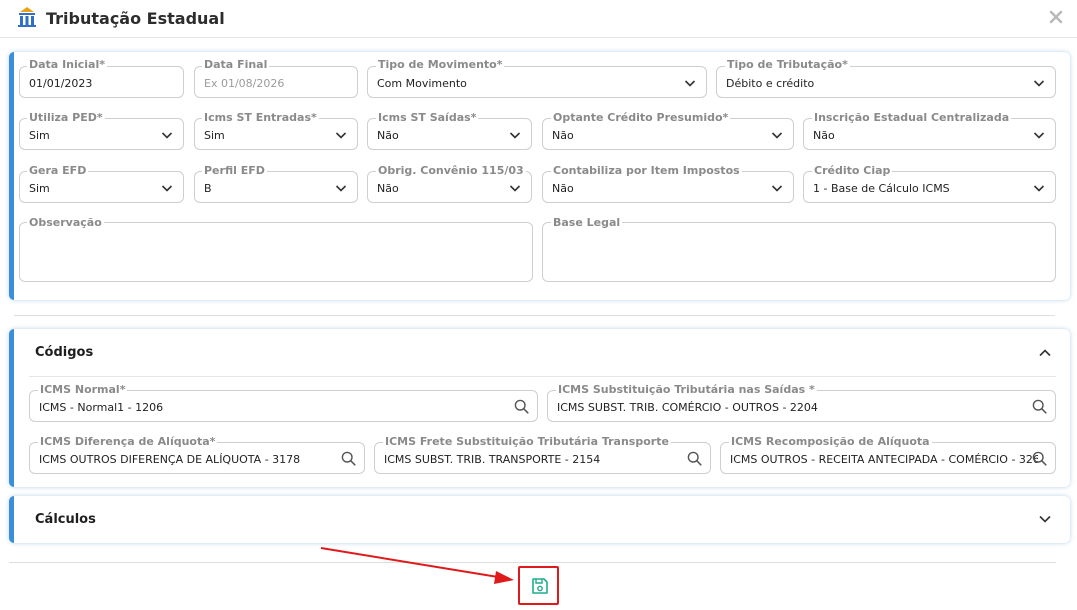 This screenshot has width=1077, height=610. I want to click on tipo-tributacao-label: Tipo de Tributação*, so click(787, 64).